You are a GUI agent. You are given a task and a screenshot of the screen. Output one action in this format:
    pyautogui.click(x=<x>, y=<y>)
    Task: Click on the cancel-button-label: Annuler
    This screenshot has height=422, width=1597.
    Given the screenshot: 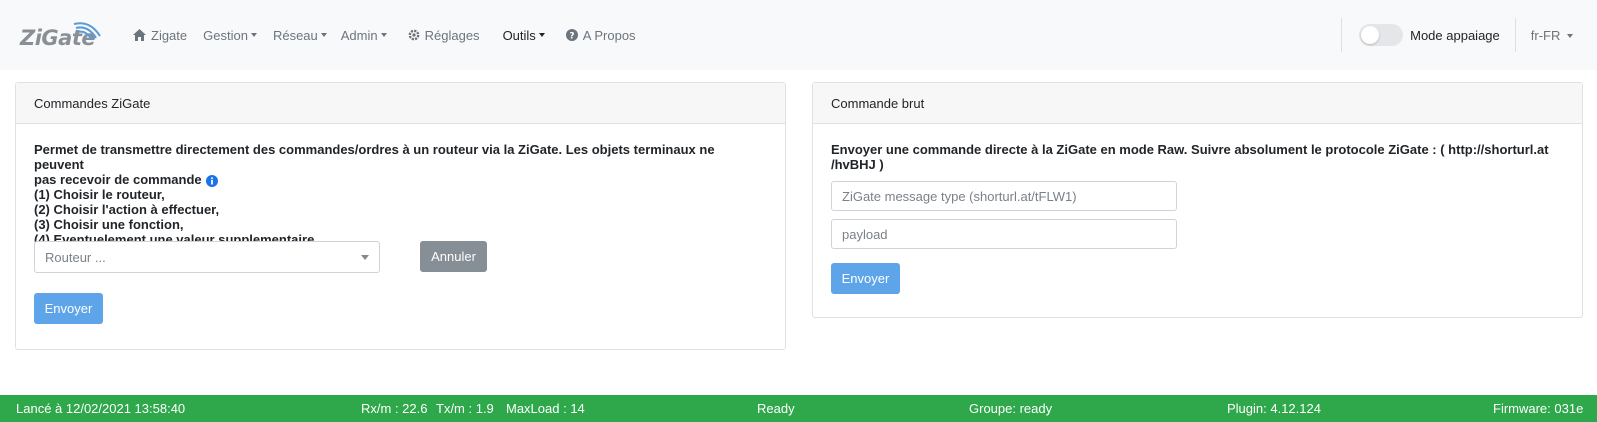 What is the action you would take?
    pyautogui.click(x=453, y=256)
    